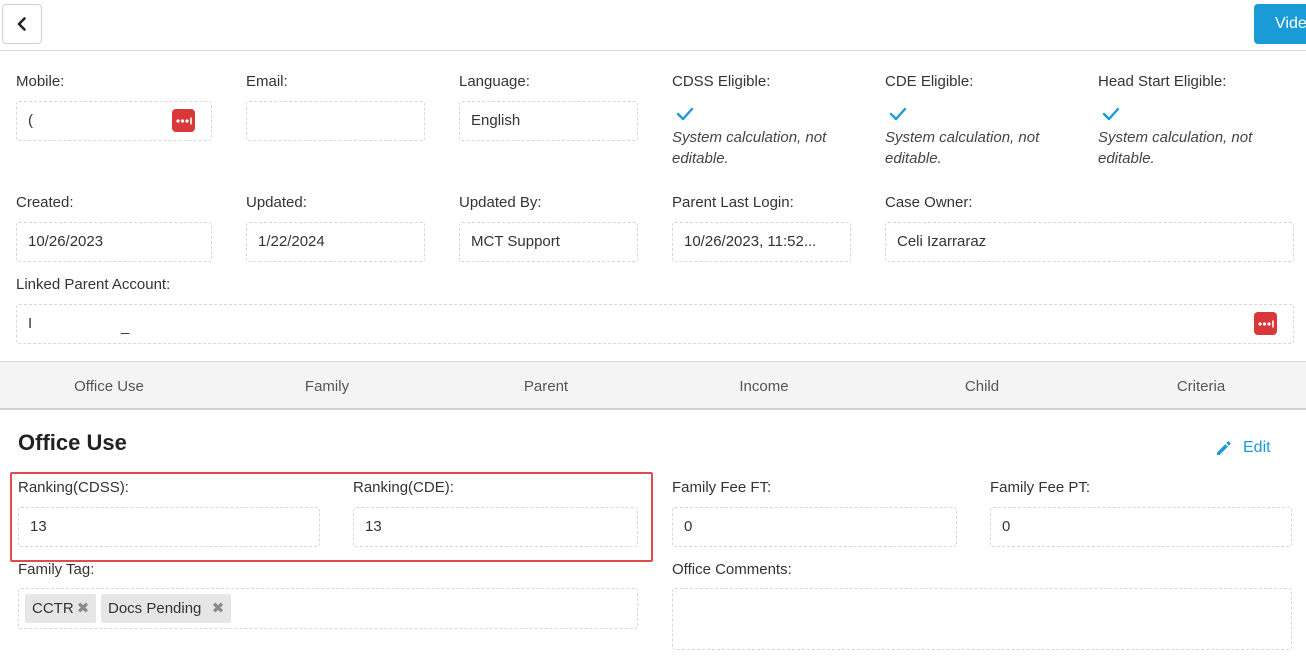  Describe the element at coordinates (109, 385) in the screenshot. I see `tab-office-use: Office Use` at that location.